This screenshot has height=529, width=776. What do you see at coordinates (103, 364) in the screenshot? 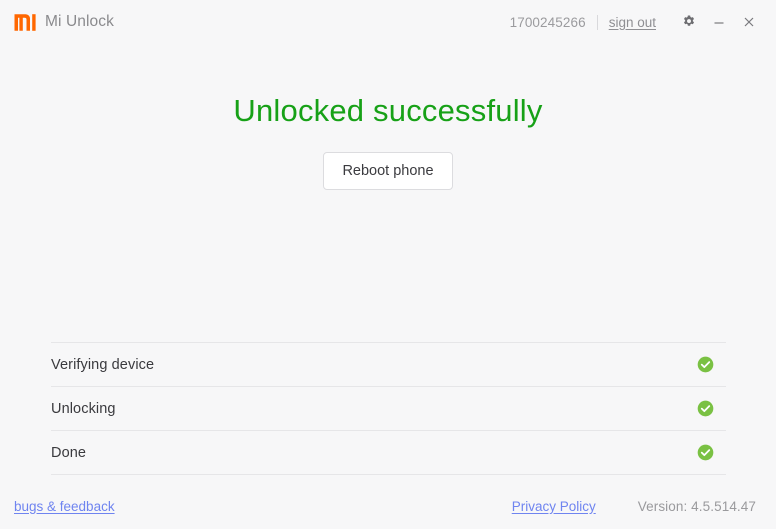
I see `step-label: Verifying device` at bounding box center [103, 364].